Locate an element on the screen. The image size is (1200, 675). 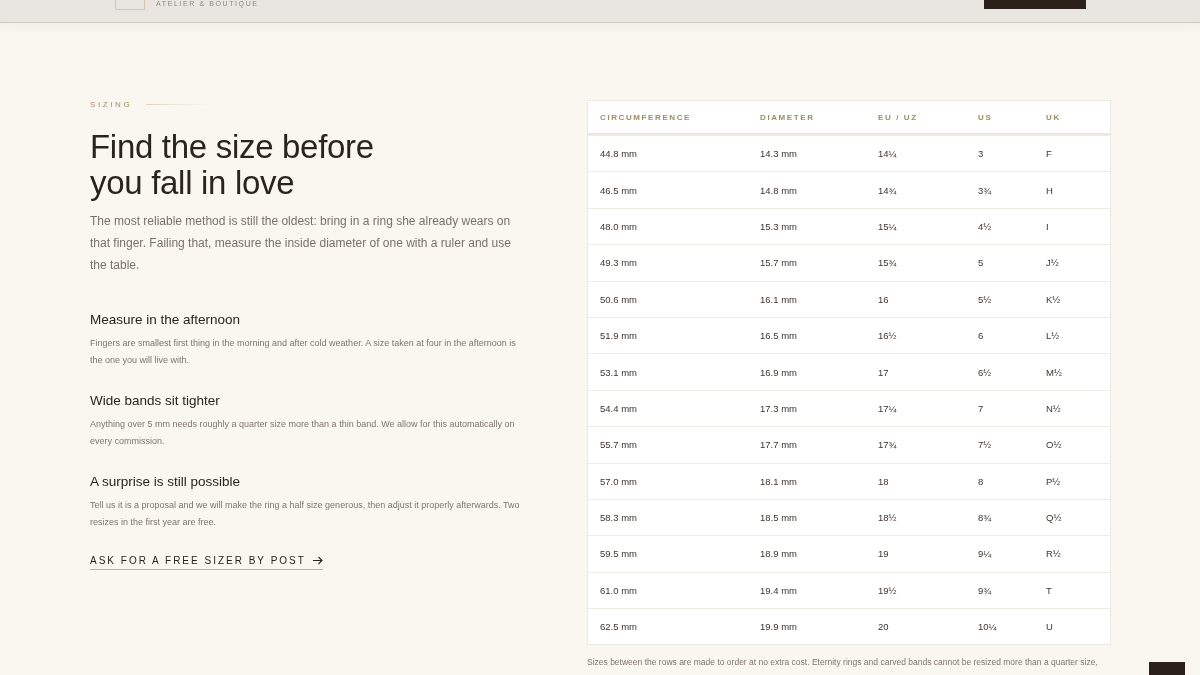
table-cell-text: 15¾ is located at coordinates (888, 263).